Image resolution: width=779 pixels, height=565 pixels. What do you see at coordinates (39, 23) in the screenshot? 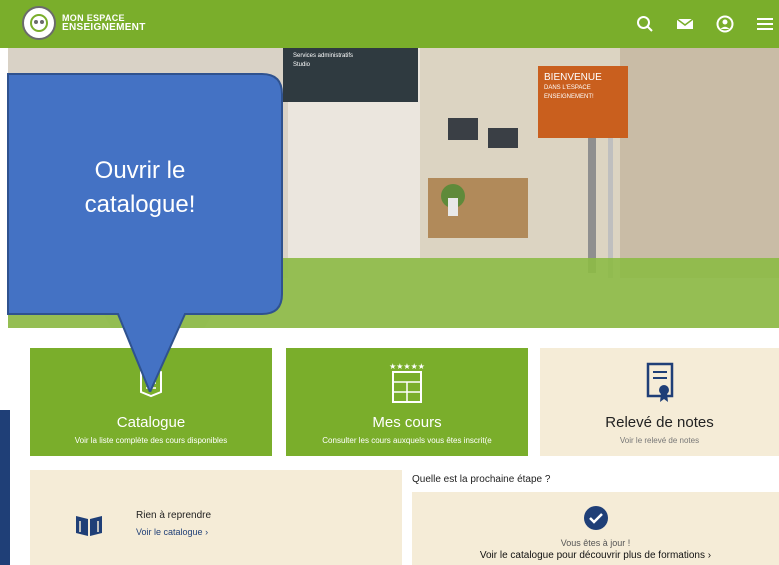
I see `logo-badge-icon` at bounding box center [39, 23].